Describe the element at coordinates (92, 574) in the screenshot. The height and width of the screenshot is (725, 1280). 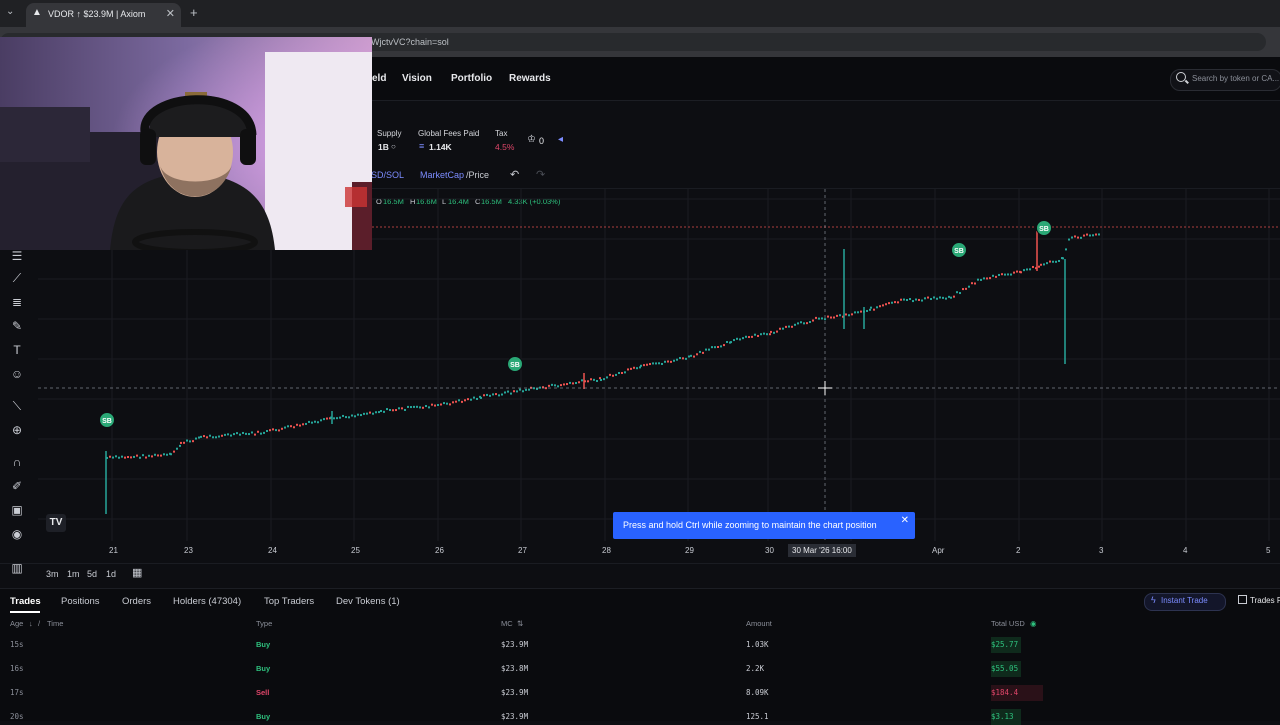
I see `timeframe-5d: 5d` at that location.